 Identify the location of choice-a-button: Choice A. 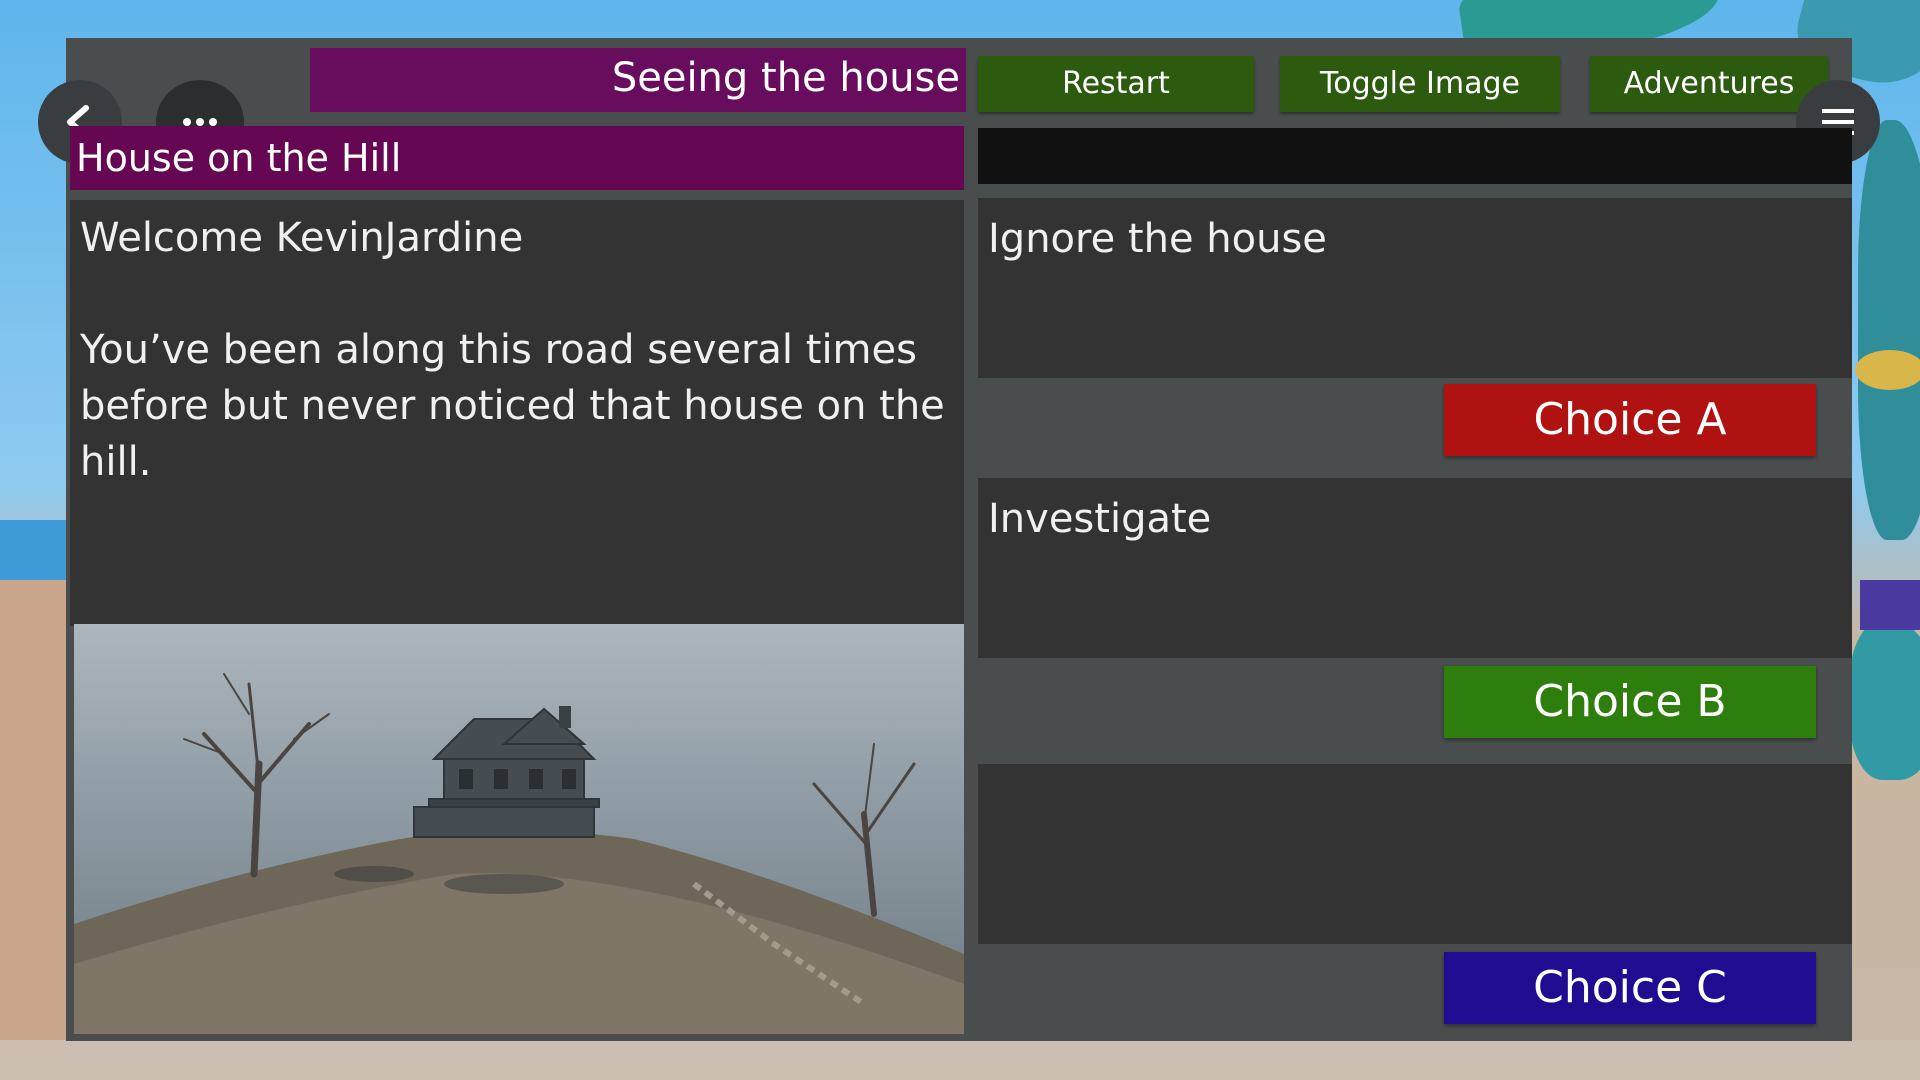
(1630, 420).